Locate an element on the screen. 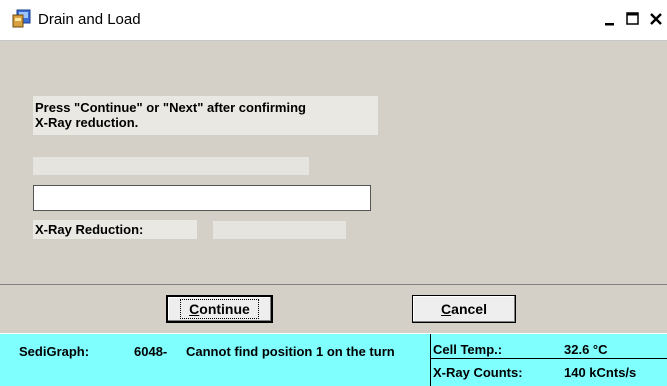 Image resolution: width=667 pixels, height=386 pixels. cancel-button: Cancel is located at coordinates (464, 309).